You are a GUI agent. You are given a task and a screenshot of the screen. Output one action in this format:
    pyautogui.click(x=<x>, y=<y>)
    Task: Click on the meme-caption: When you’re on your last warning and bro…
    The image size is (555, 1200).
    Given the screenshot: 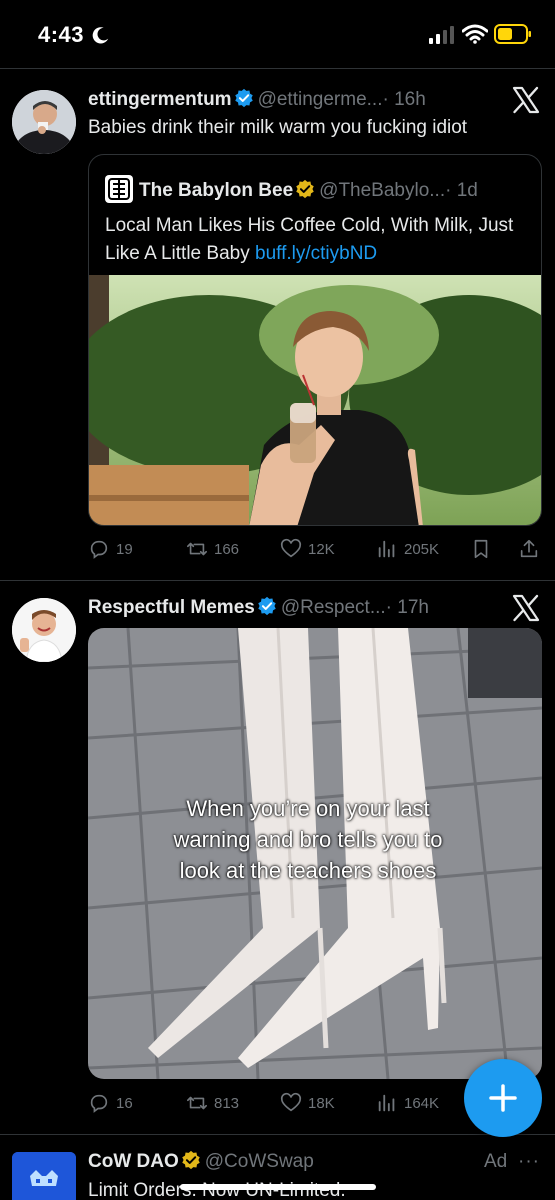 What is the action you would take?
    pyautogui.click(x=308, y=839)
    